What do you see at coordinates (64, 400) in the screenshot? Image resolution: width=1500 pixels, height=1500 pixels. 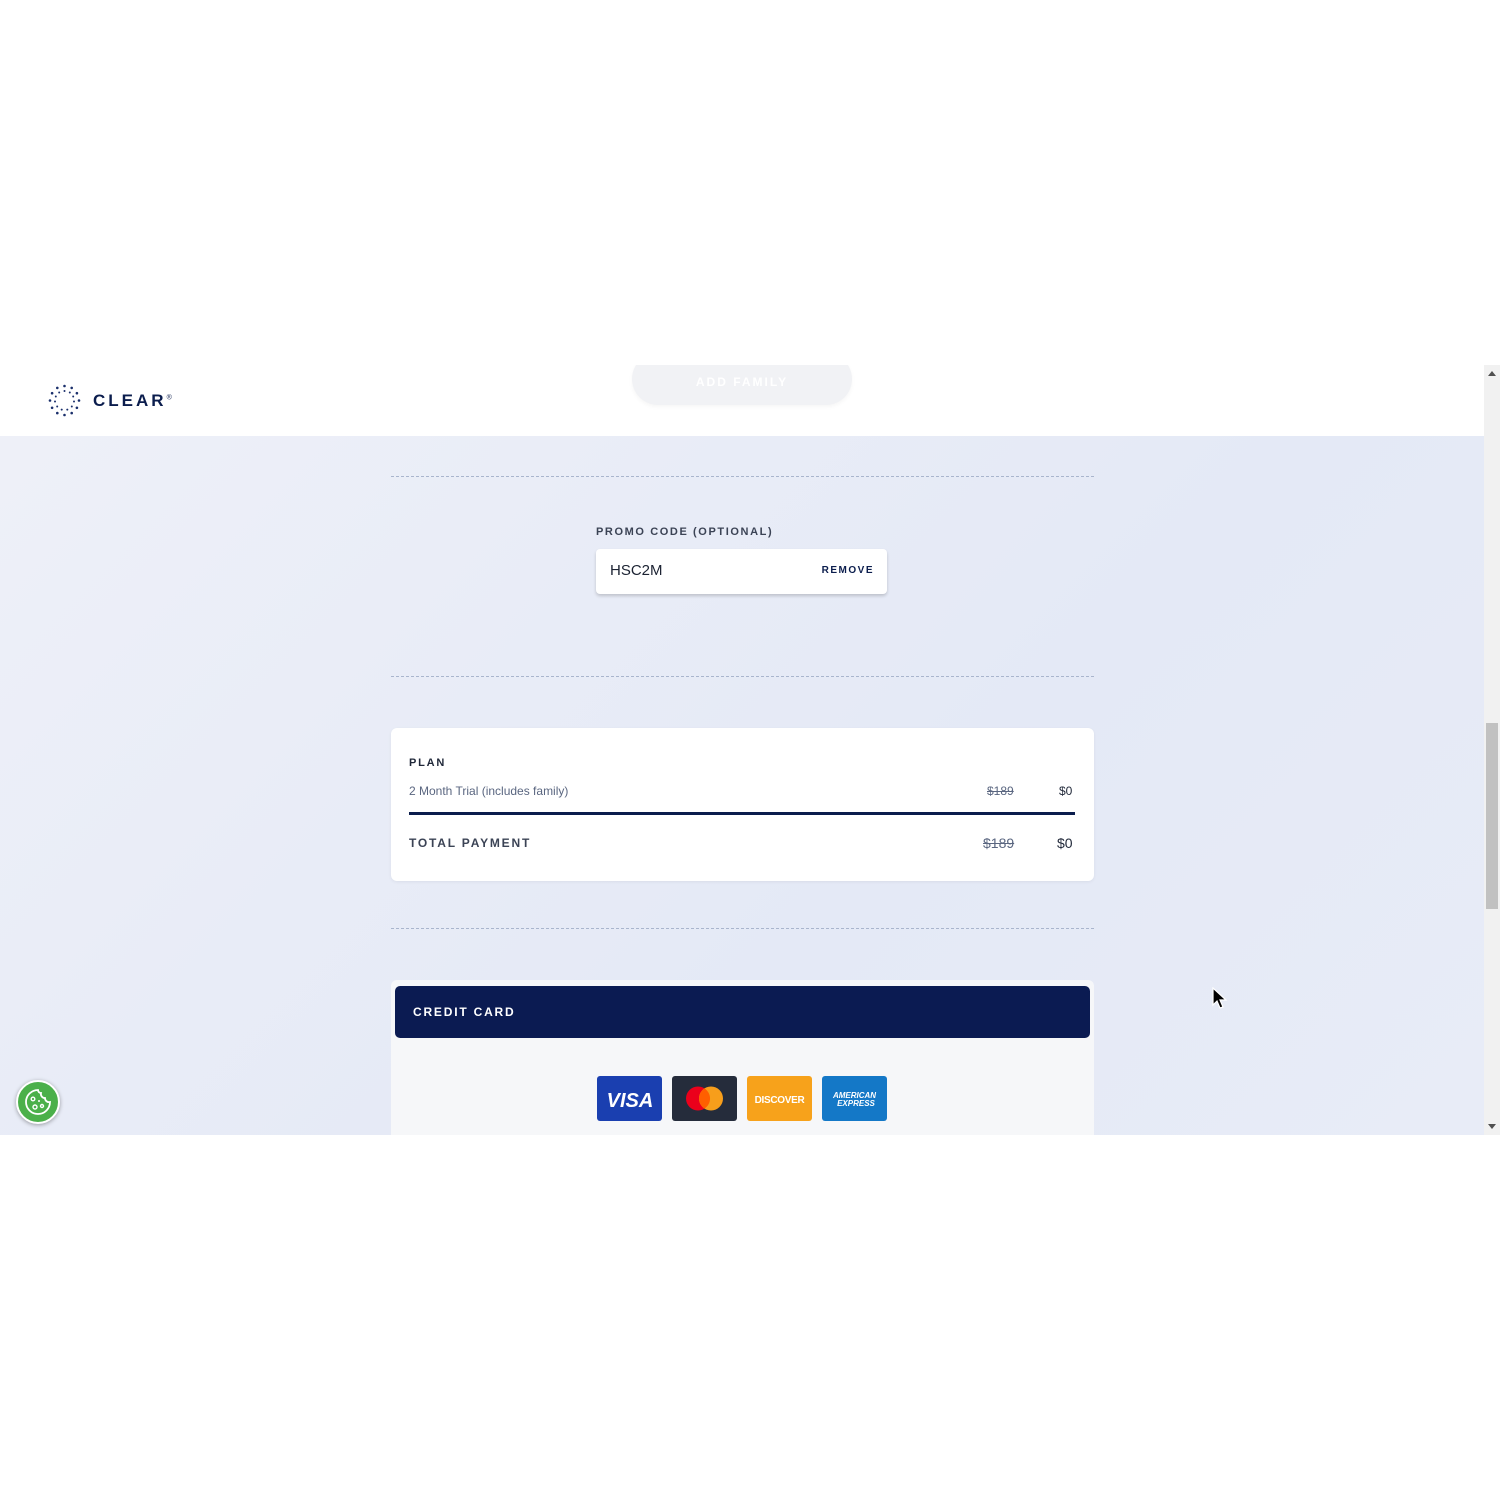 I see `clear-dots-logo-icon` at bounding box center [64, 400].